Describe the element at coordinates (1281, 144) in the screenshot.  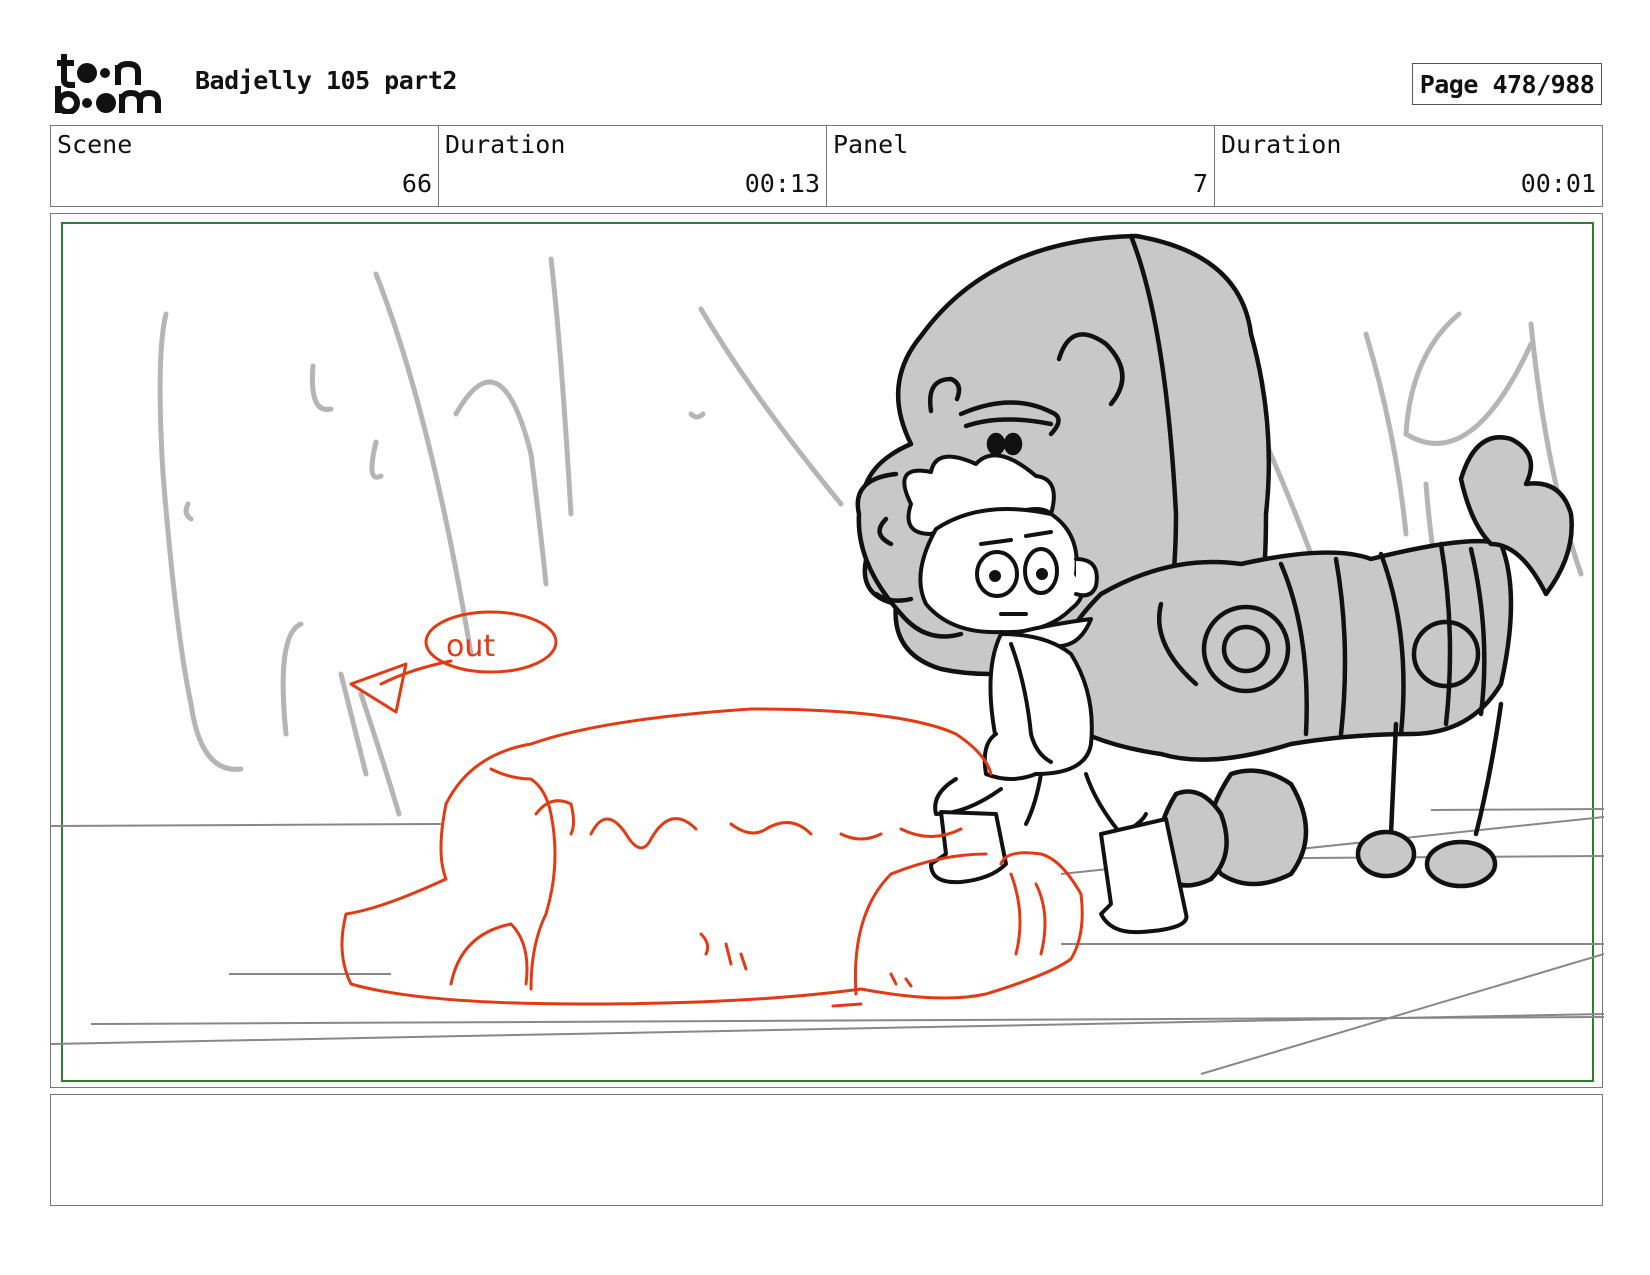
I see `panel-duration-label: Duration` at that location.